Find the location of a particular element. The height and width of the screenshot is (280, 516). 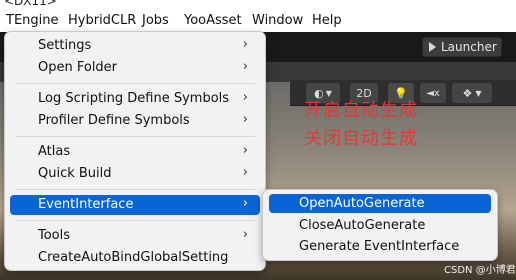

menu-item-atlas: Atlas › is located at coordinates (135, 152).